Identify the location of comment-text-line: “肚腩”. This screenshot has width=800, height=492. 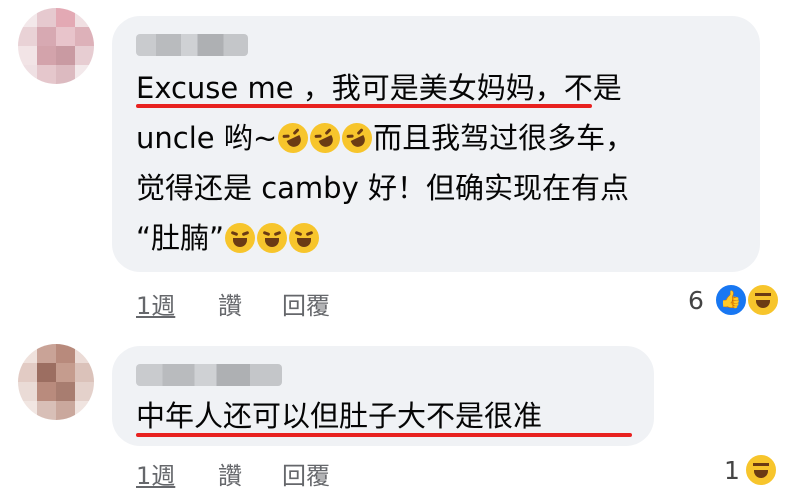
(228, 238).